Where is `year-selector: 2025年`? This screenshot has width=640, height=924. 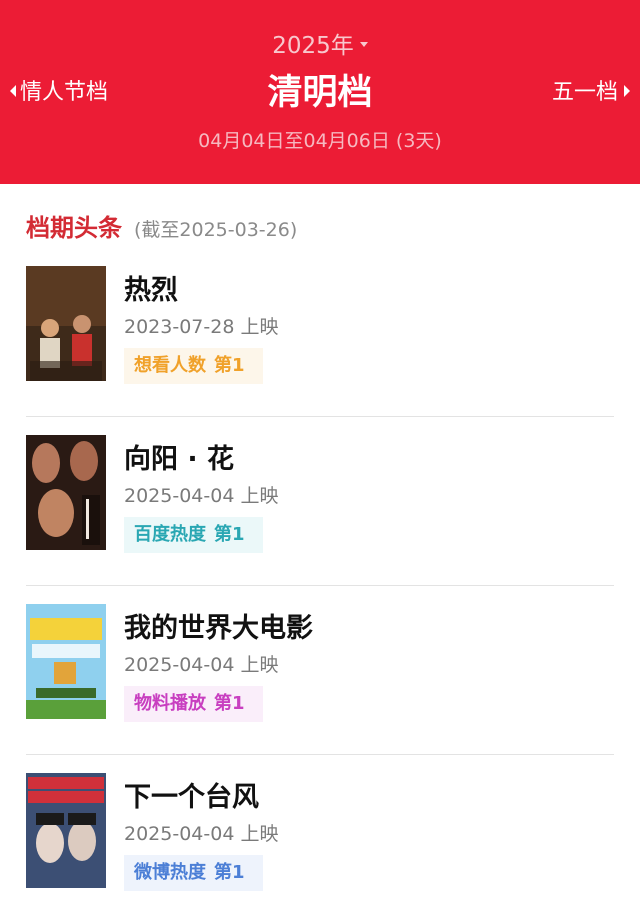 year-selector: 2025年 is located at coordinates (320, 43).